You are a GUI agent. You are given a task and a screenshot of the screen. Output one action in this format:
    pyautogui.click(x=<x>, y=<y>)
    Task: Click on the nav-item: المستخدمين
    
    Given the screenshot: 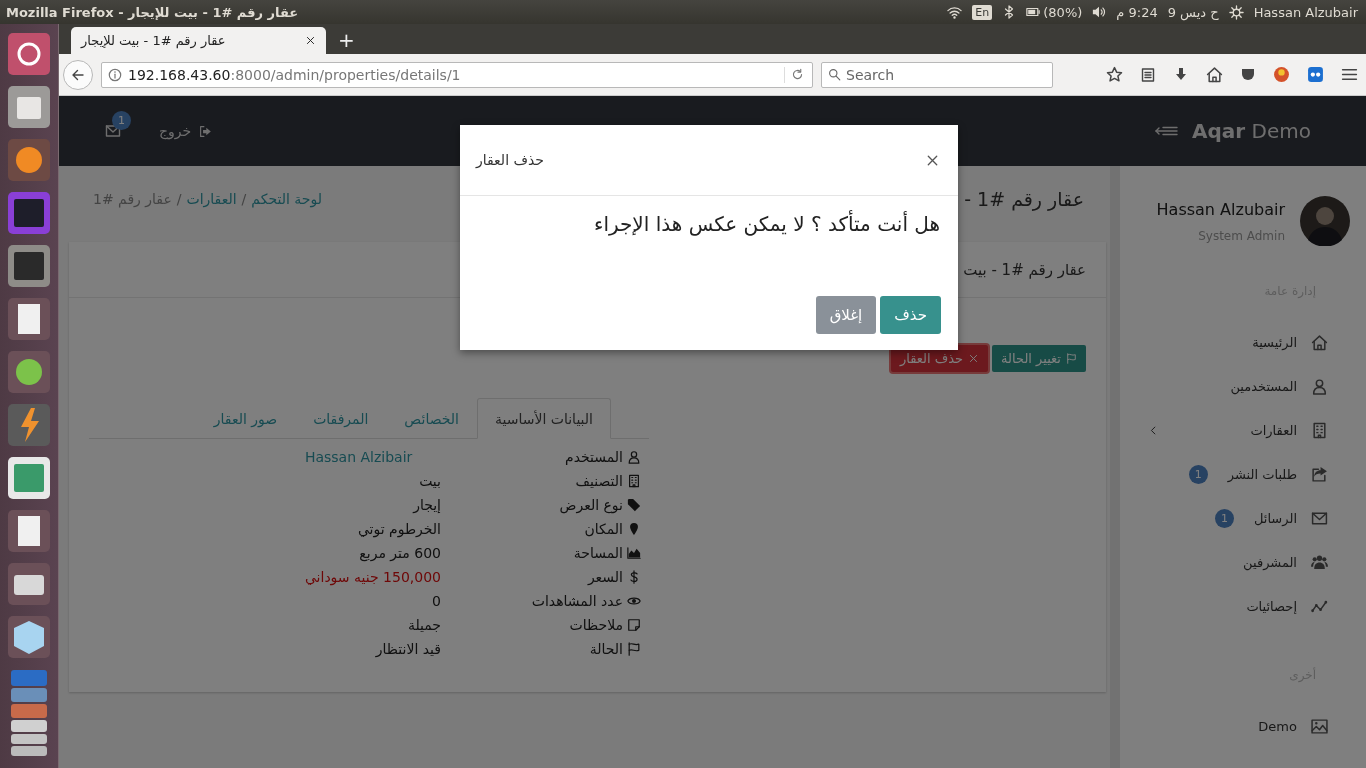 What is the action you would take?
    pyautogui.click(x=1243, y=386)
    